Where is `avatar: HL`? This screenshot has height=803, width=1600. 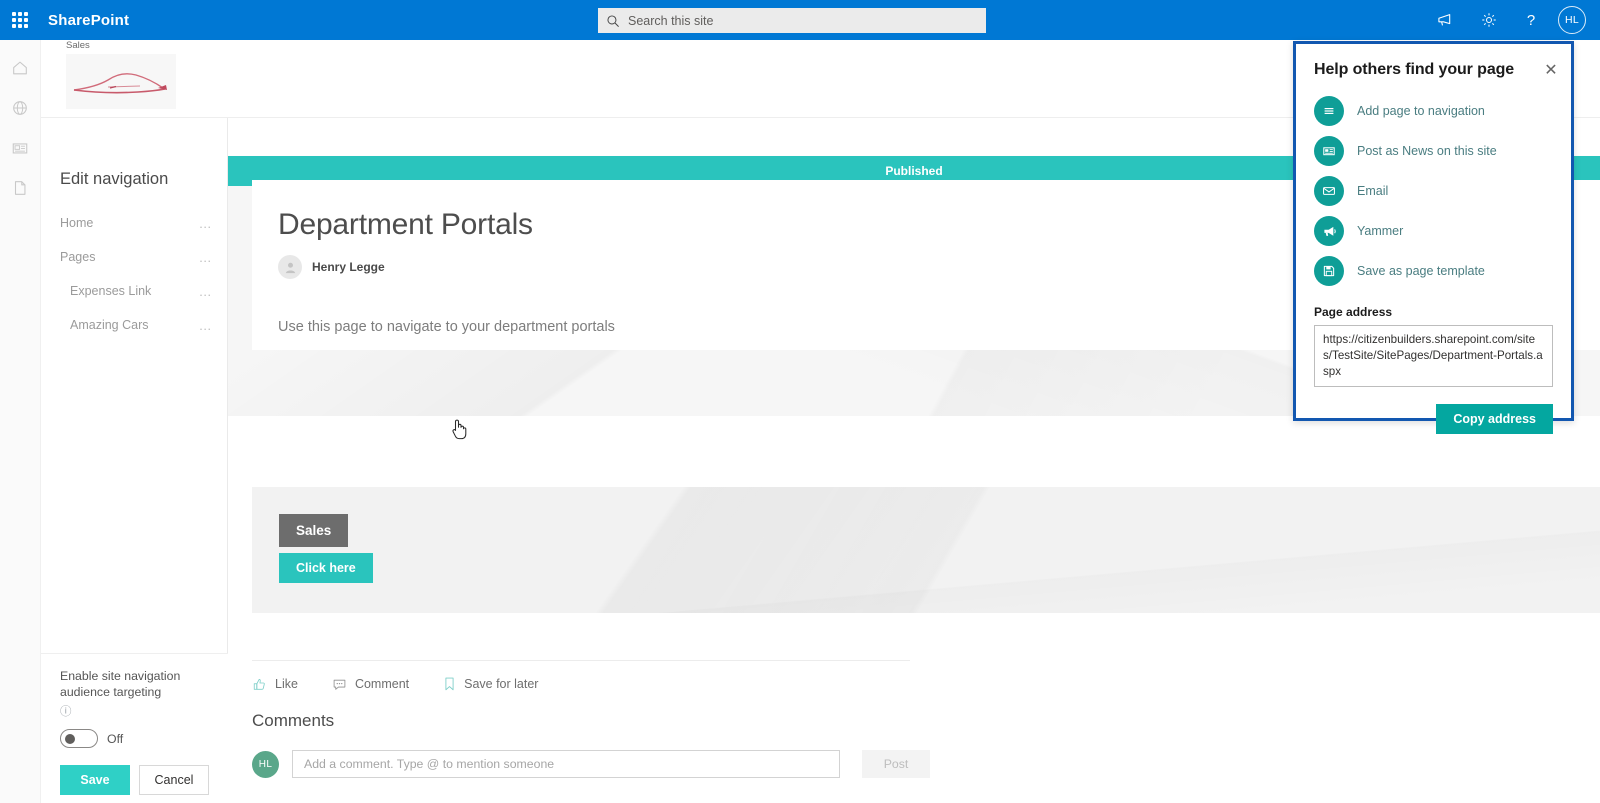
avatar: HL is located at coordinates (1572, 20).